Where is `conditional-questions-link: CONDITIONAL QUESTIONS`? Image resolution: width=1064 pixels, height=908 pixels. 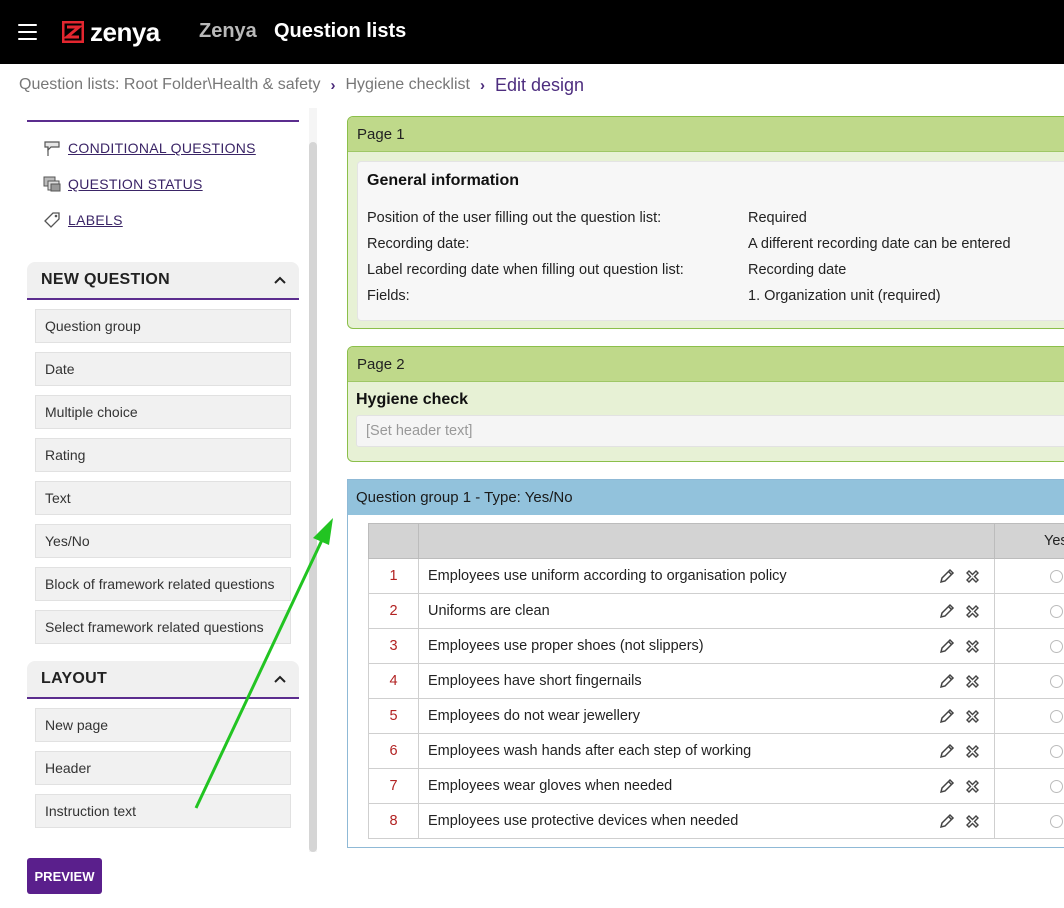
conditional-questions-link: CONDITIONAL QUESTIONS is located at coordinates (149, 148).